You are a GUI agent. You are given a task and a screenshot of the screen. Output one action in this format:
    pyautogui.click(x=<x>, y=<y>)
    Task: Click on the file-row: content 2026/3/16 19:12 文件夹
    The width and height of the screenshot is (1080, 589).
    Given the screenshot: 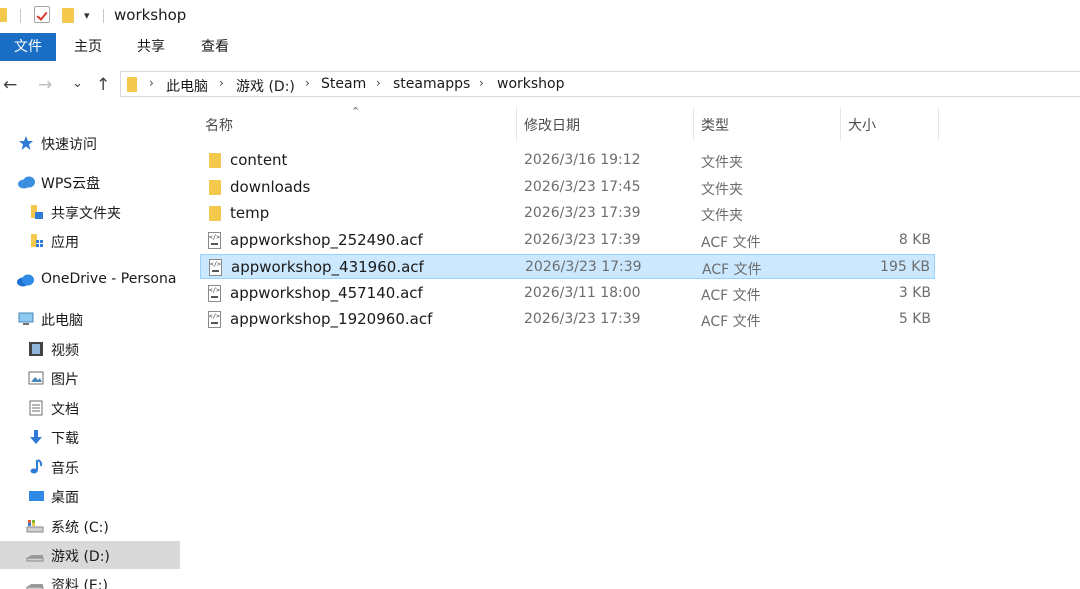 What is the action you would take?
    pyautogui.click(x=567, y=160)
    